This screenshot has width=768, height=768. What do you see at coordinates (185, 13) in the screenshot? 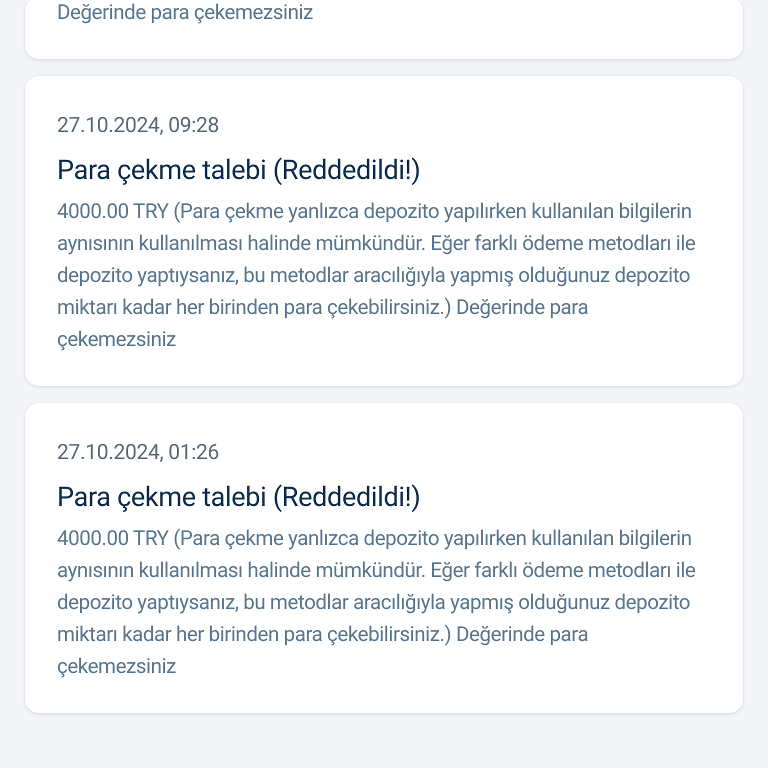
I see `notification-message: Değerinde para çekemezsiniz` at bounding box center [185, 13].